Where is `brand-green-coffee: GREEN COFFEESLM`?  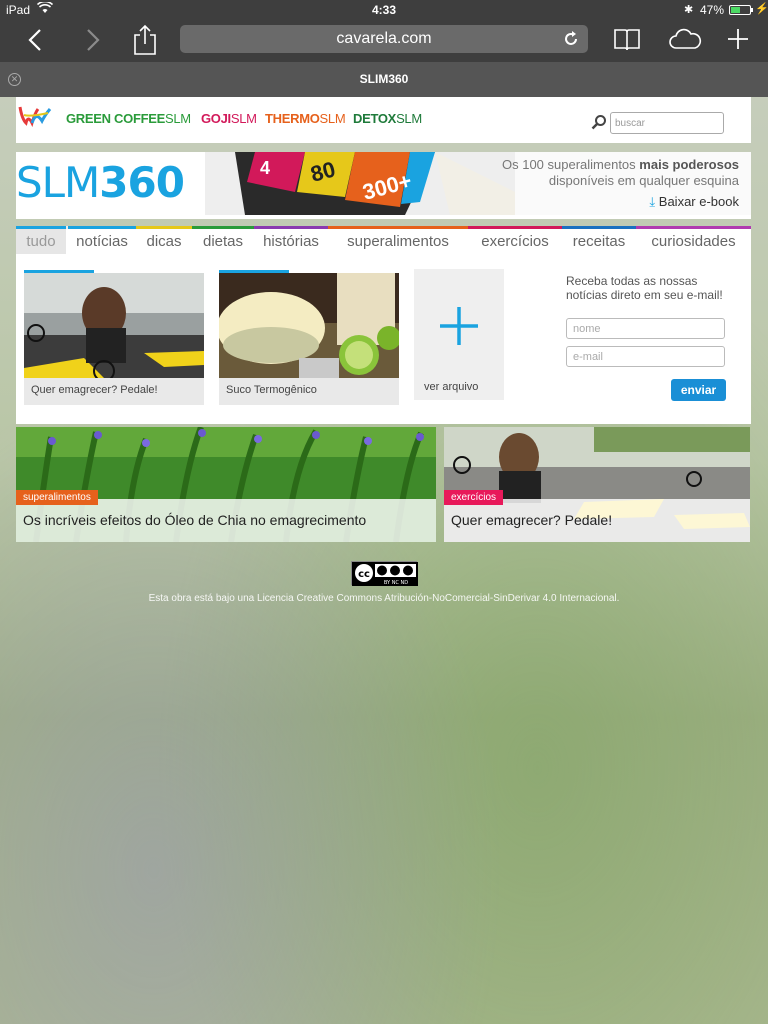
brand-green-coffee: GREEN COFFEESLM is located at coordinates (128, 118).